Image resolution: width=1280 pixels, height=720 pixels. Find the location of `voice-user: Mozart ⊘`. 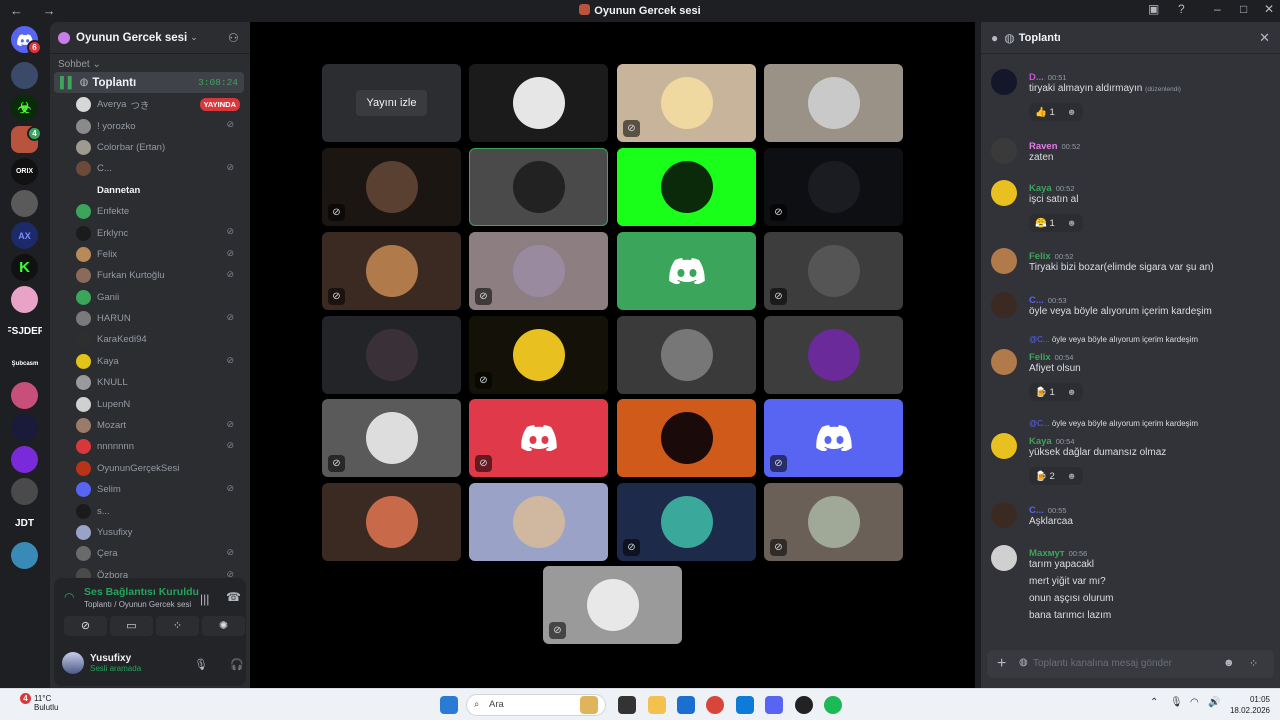

voice-user: Mozart ⊘ is located at coordinates (159, 425).